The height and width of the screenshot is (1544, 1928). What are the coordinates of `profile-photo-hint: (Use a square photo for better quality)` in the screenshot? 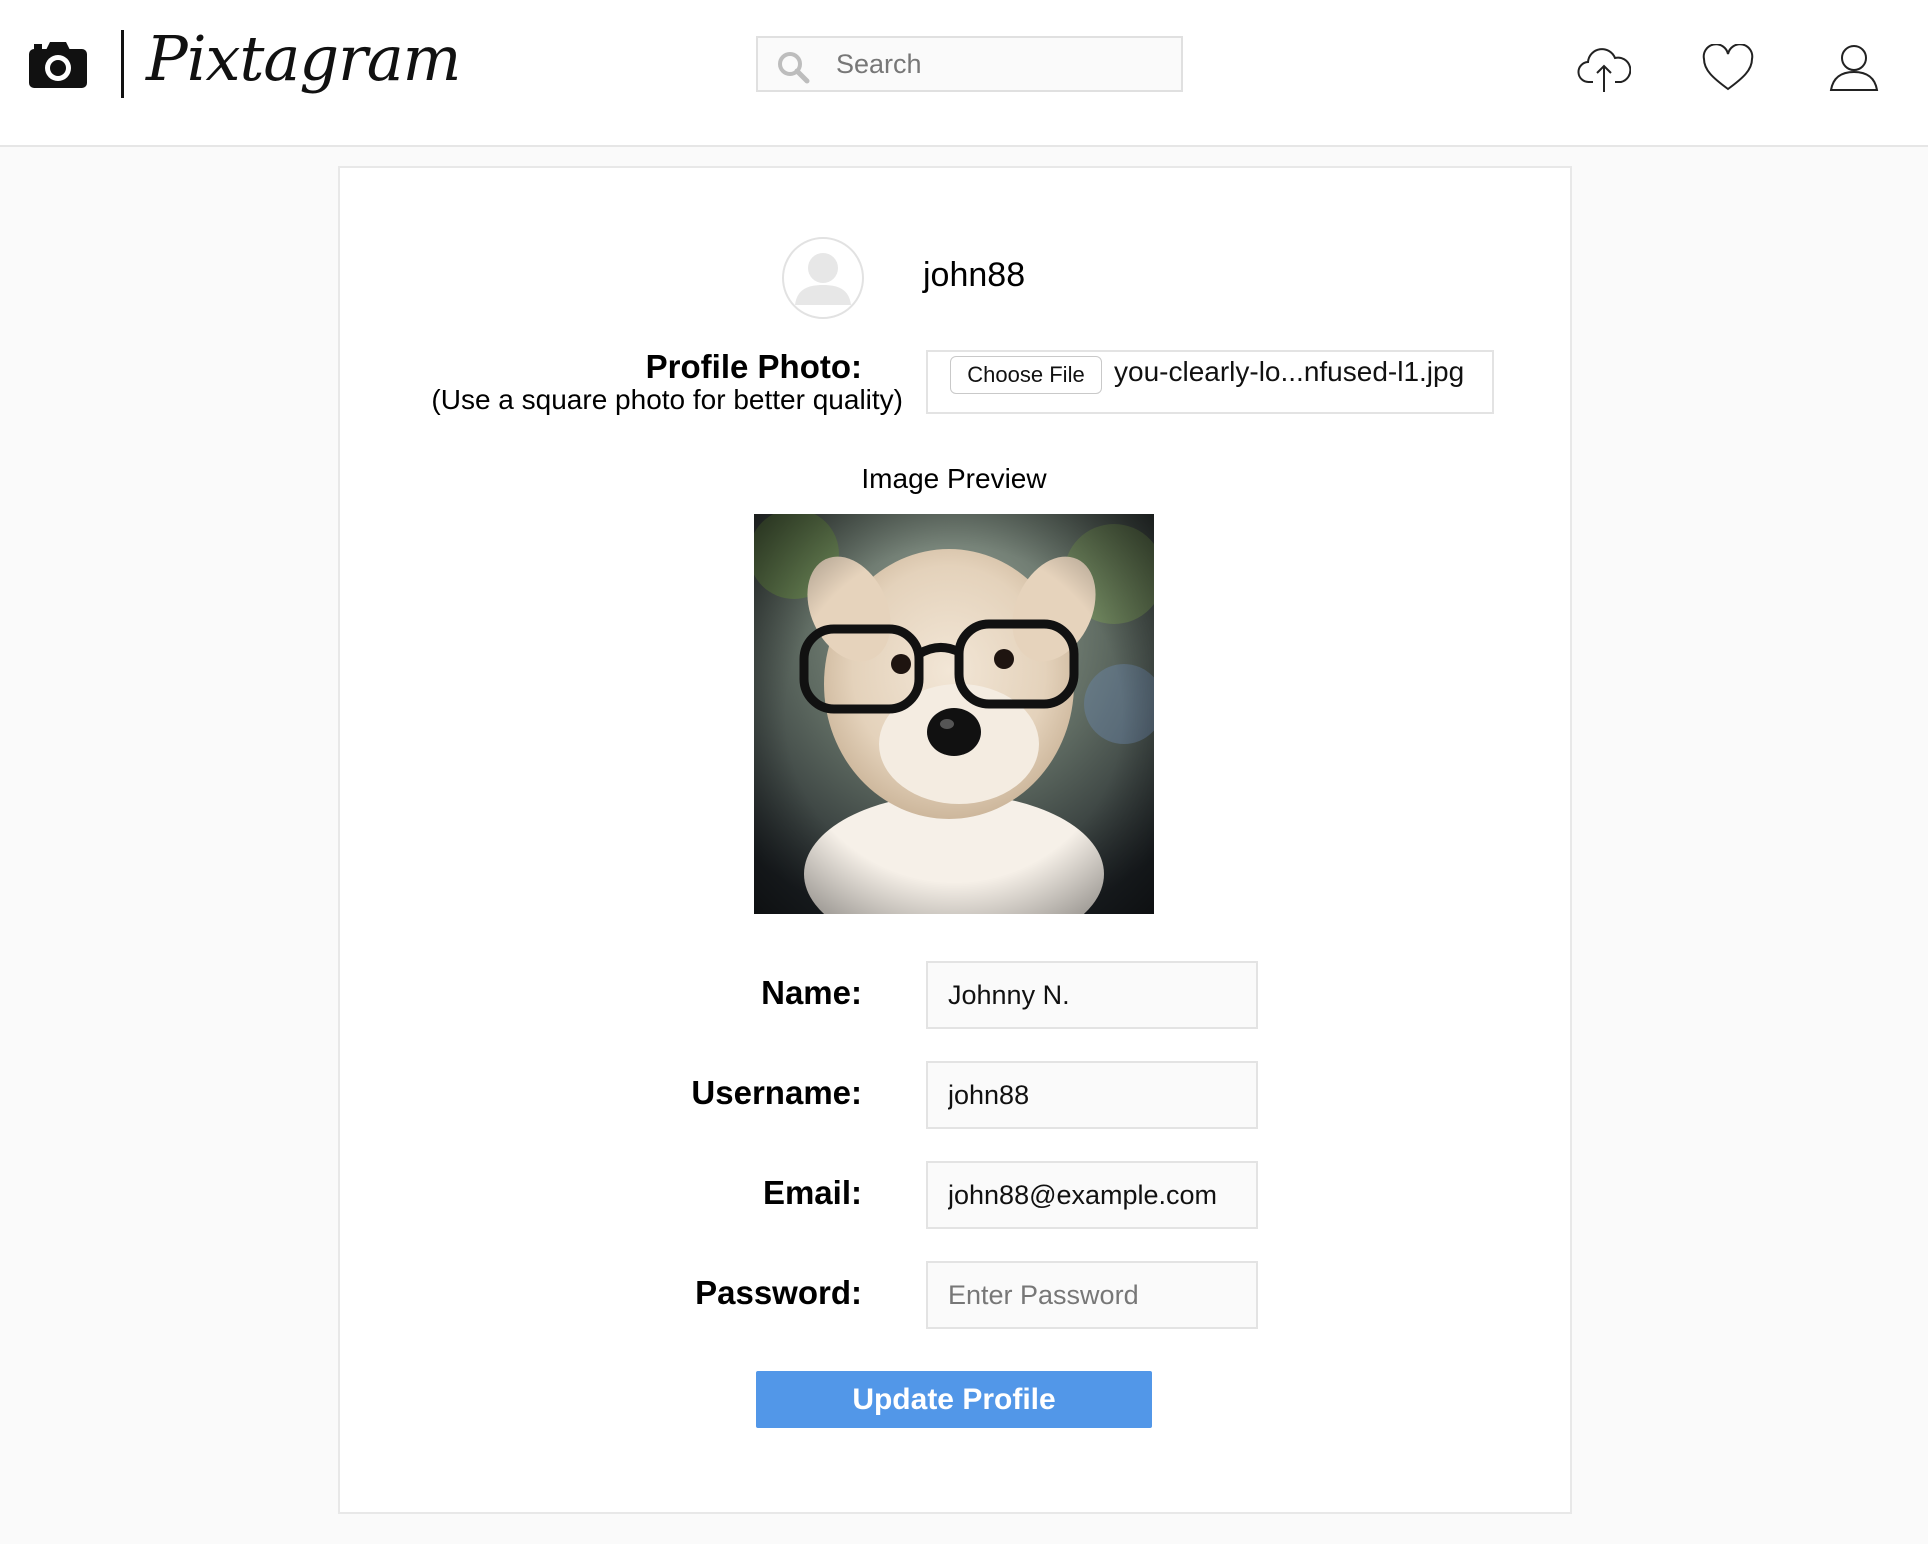 It's located at (667, 399).